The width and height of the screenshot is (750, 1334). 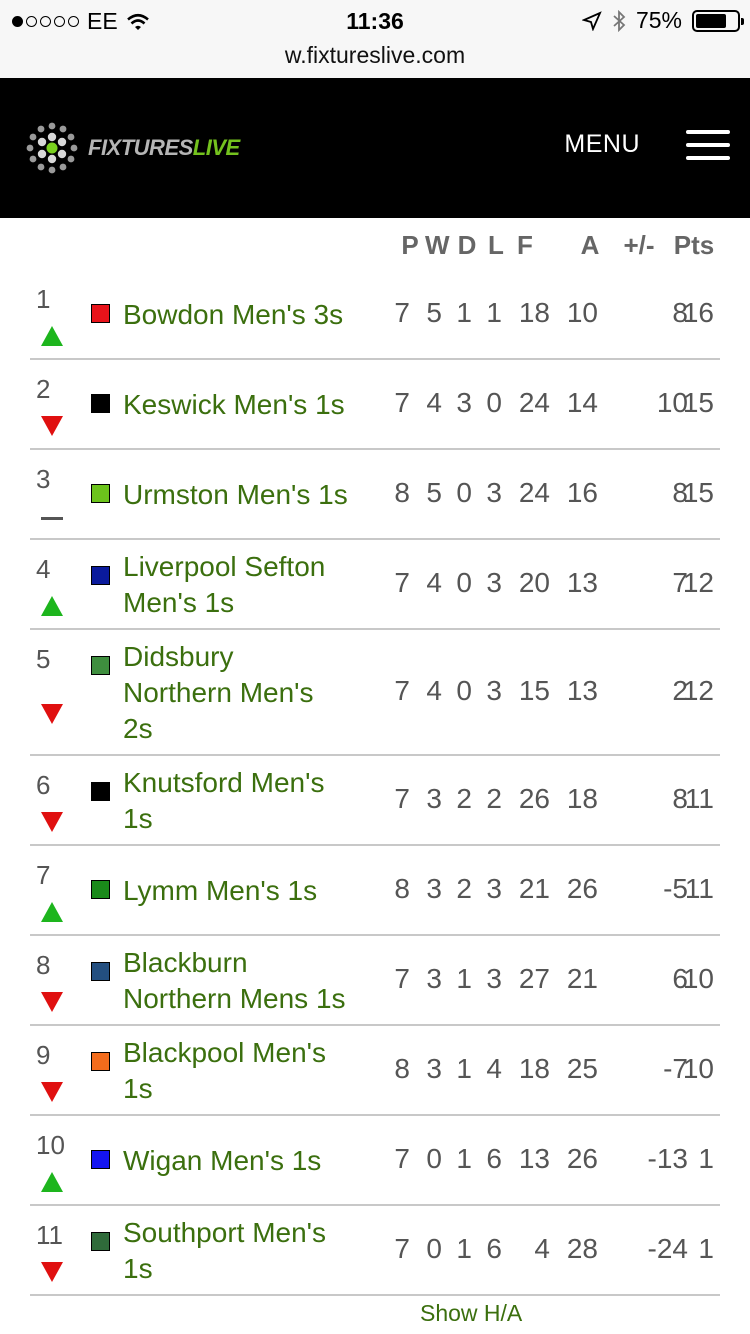 I want to click on points-value: 10, so click(x=698, y=978).